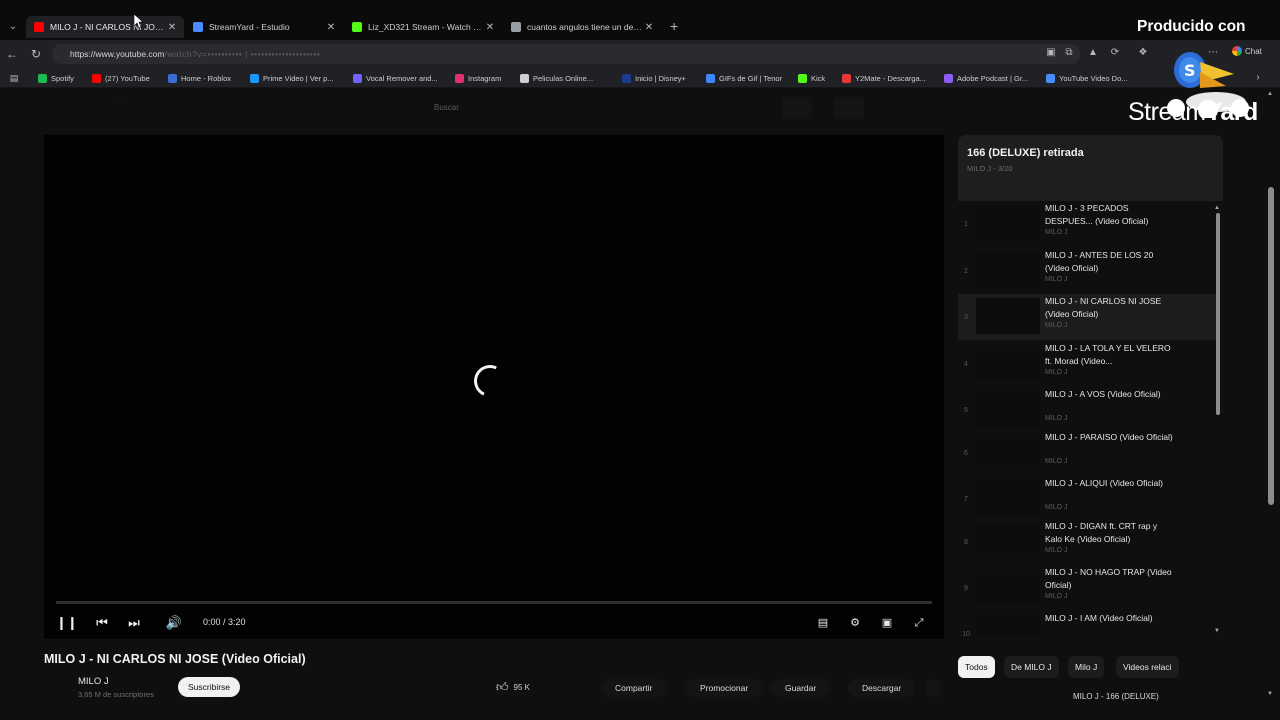  Describe the element at coordinates (674, 26) in the screenshot. I see `new-tab-icon: +` at that location.